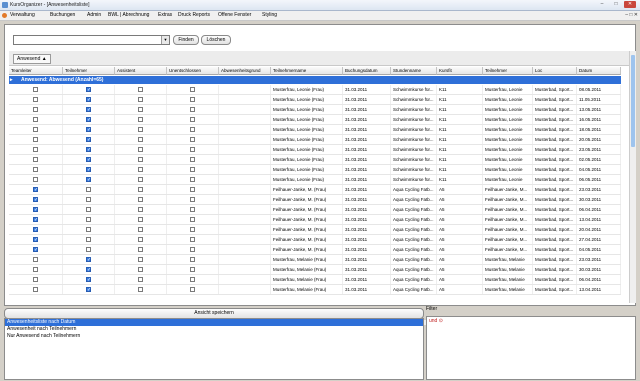  Describe the element at coordinates (165, 40) in the screenshot. I see `chevron-down-icon: ▼` at that location.